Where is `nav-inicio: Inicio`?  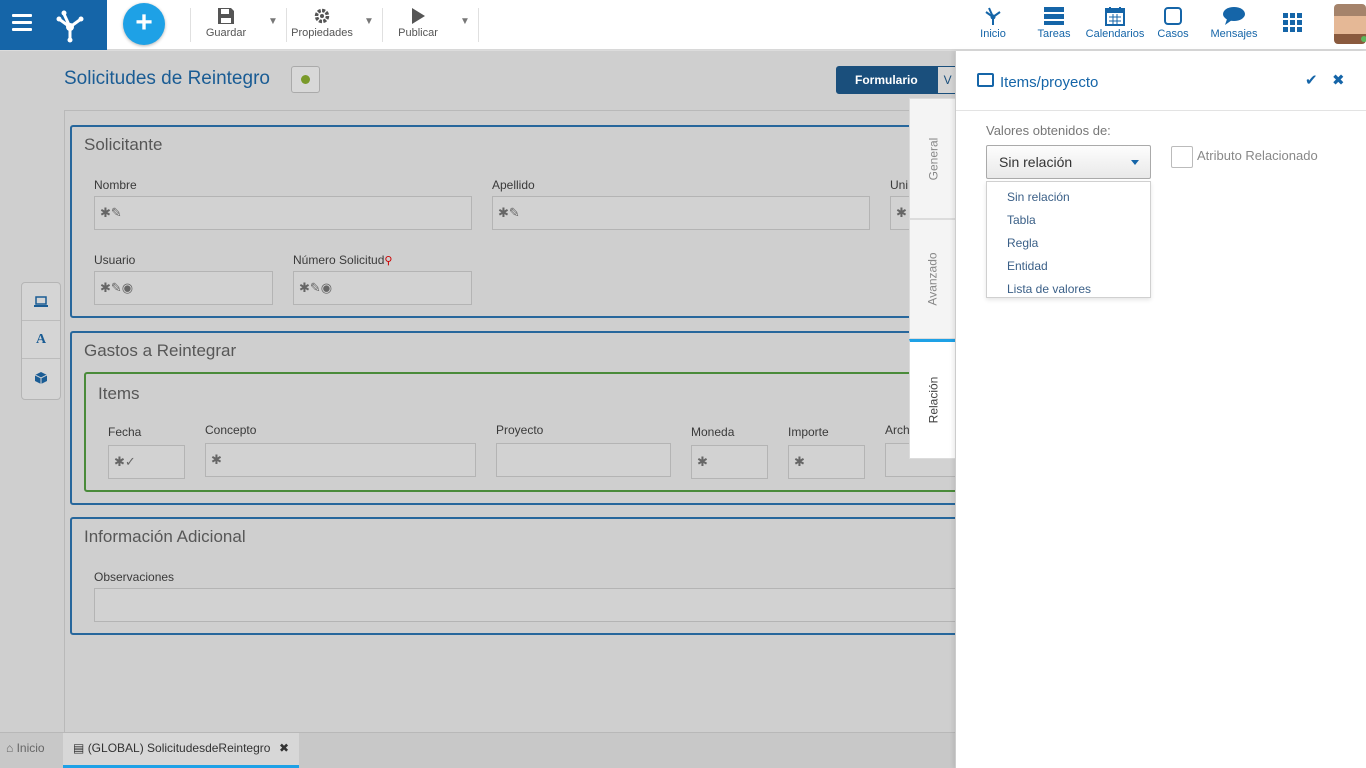
nav-inicio: Inicio is located at coordinates (993, 22).